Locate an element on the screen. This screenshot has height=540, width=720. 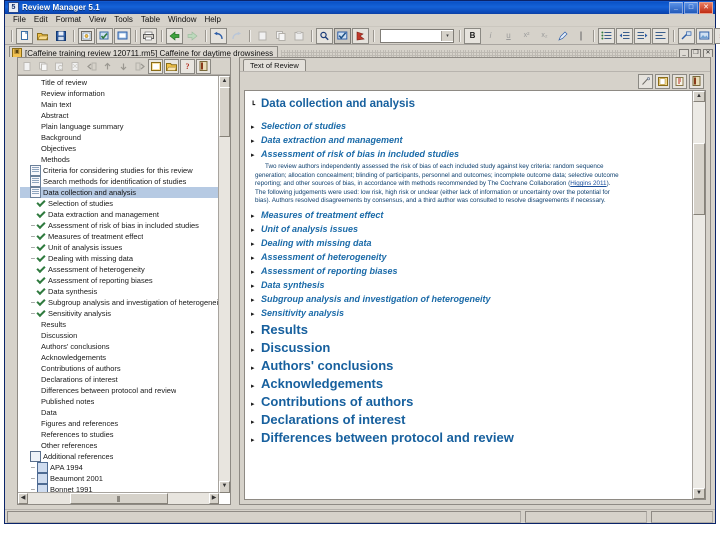
outline-tree-item: Title of review is located at coordinates (119, 82).